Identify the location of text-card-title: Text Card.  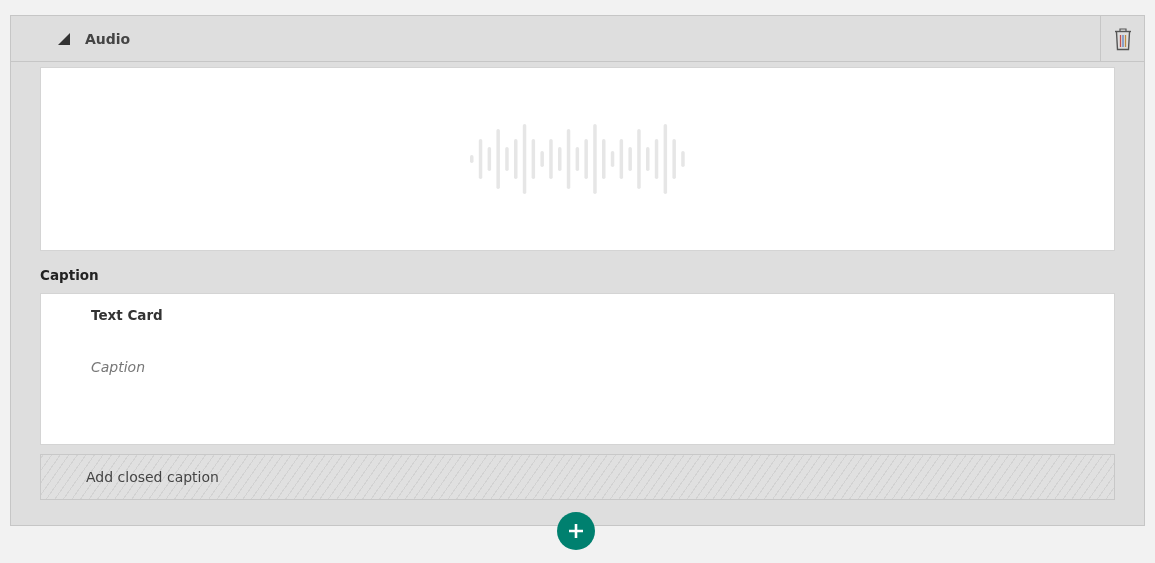
(127, 315).